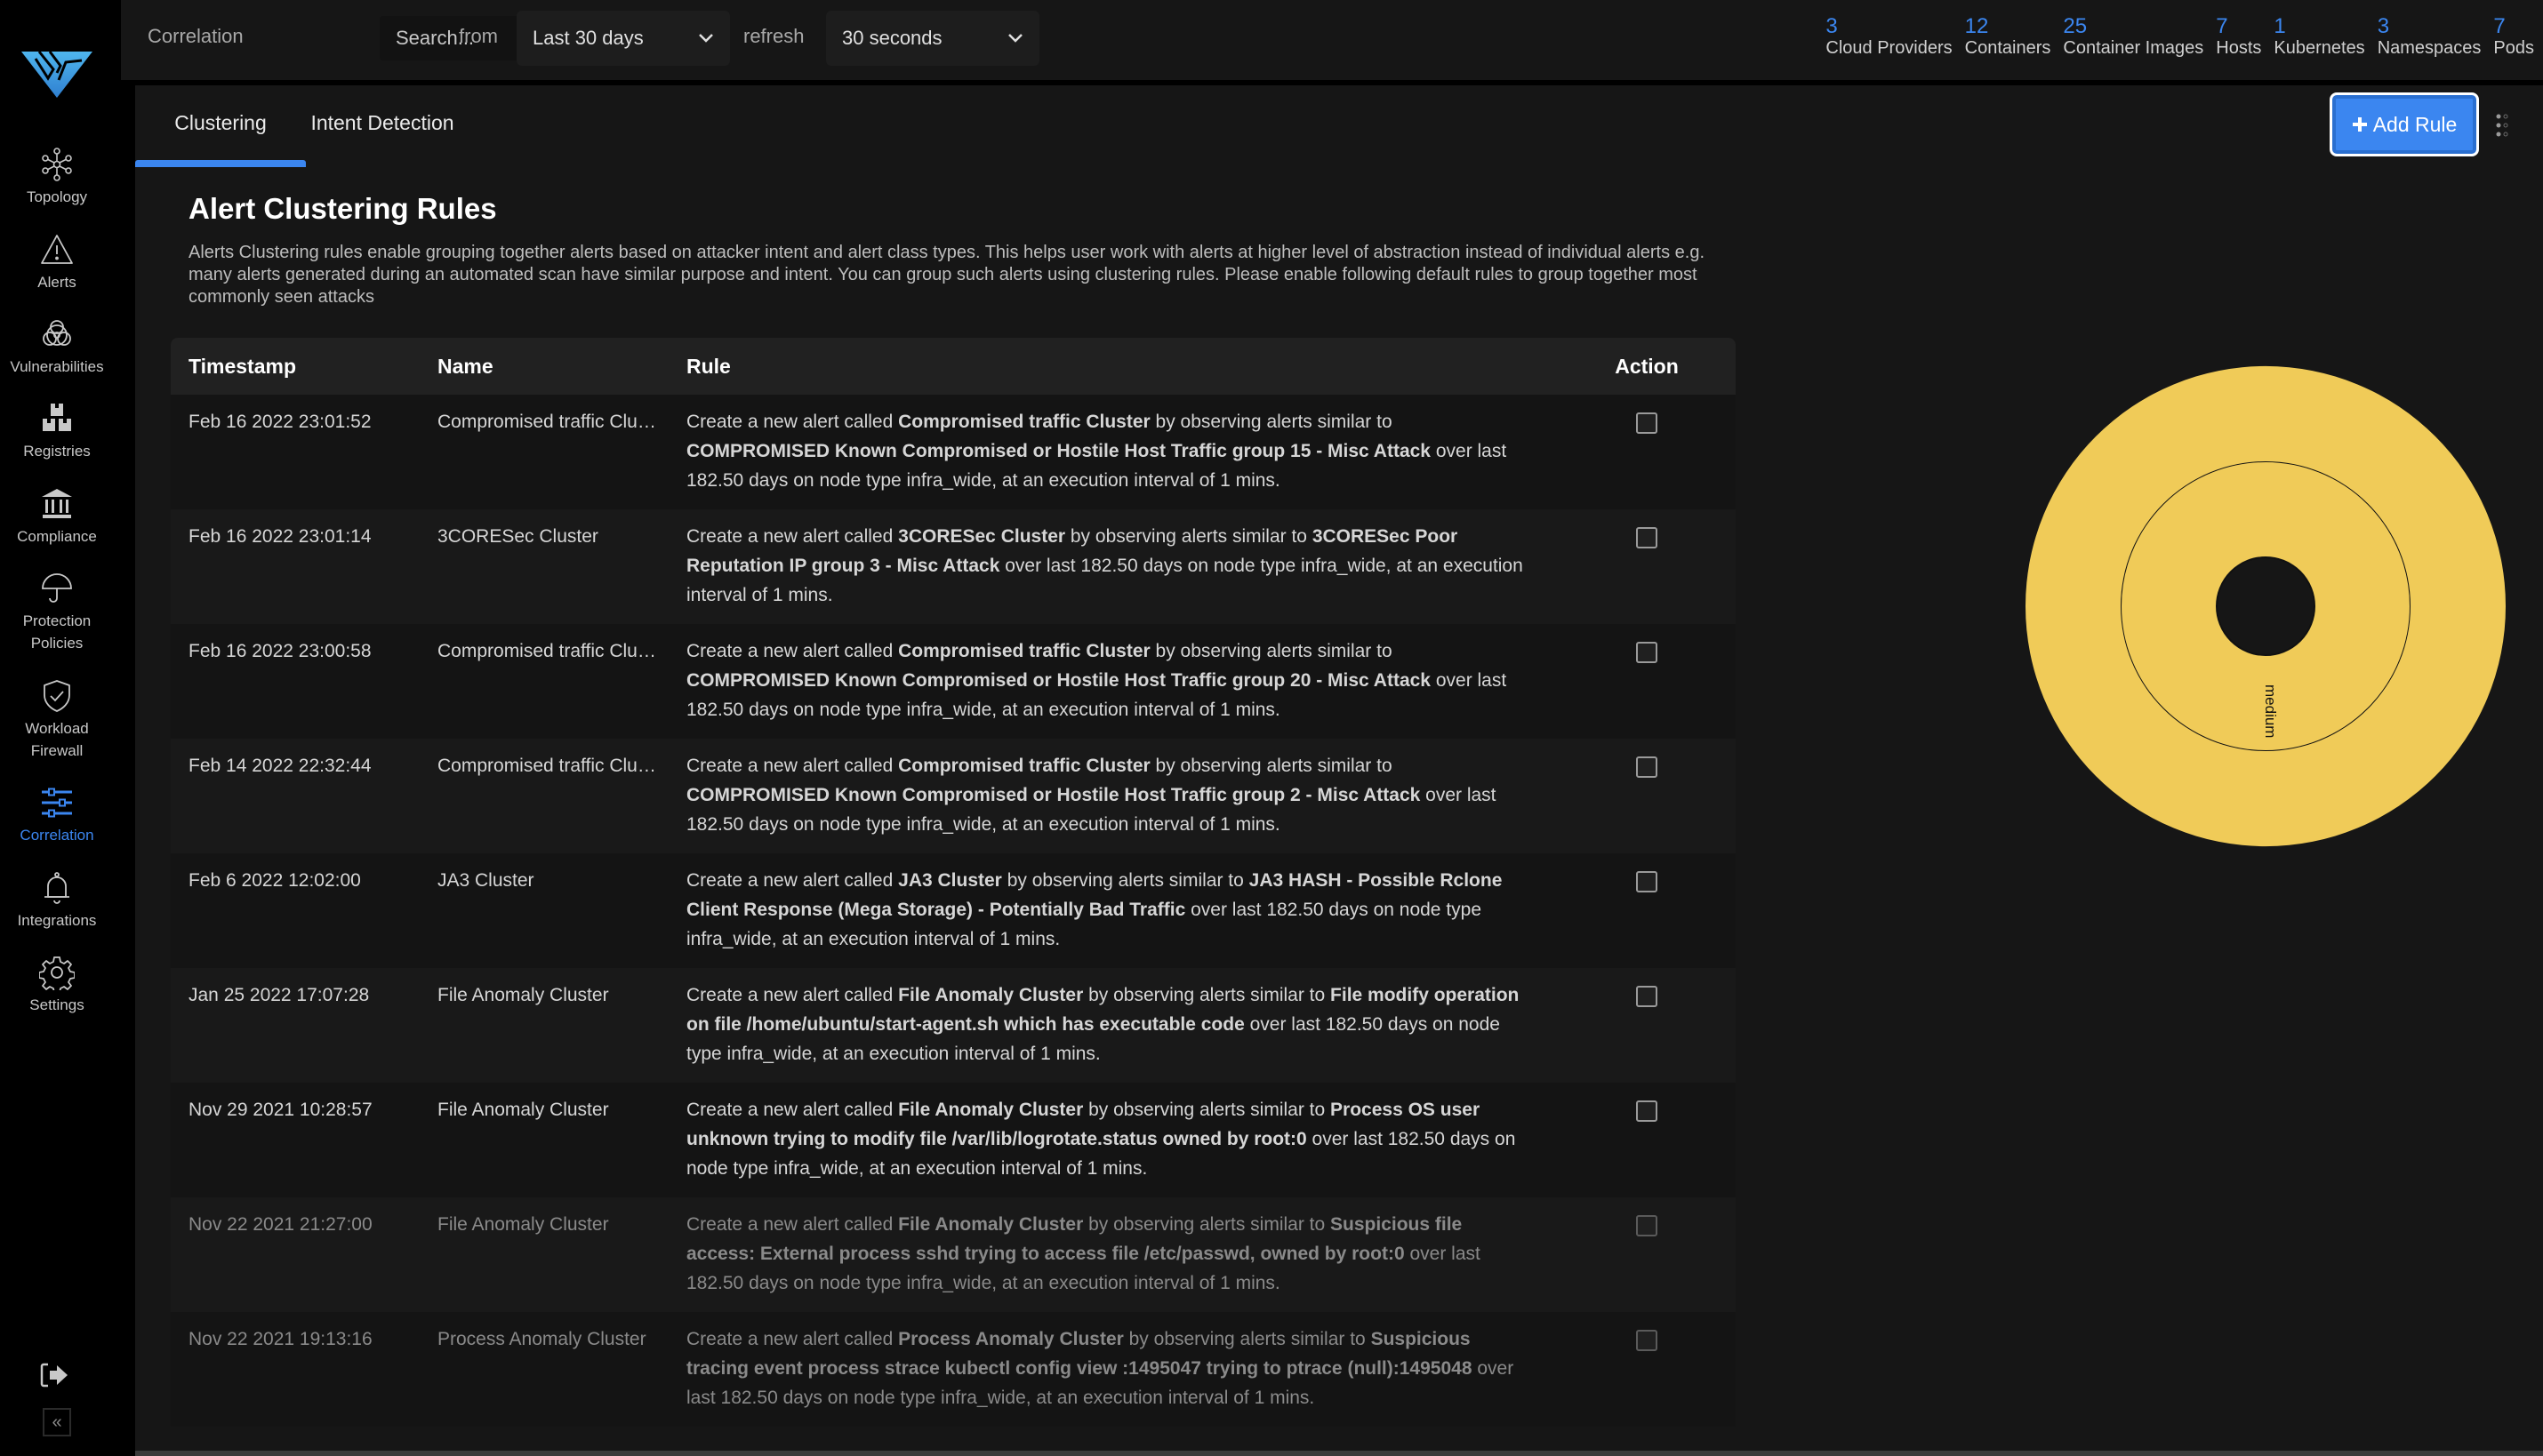  I want to click on clustering-sunburst-chart: mediumCompromised, so click(2266, 606).